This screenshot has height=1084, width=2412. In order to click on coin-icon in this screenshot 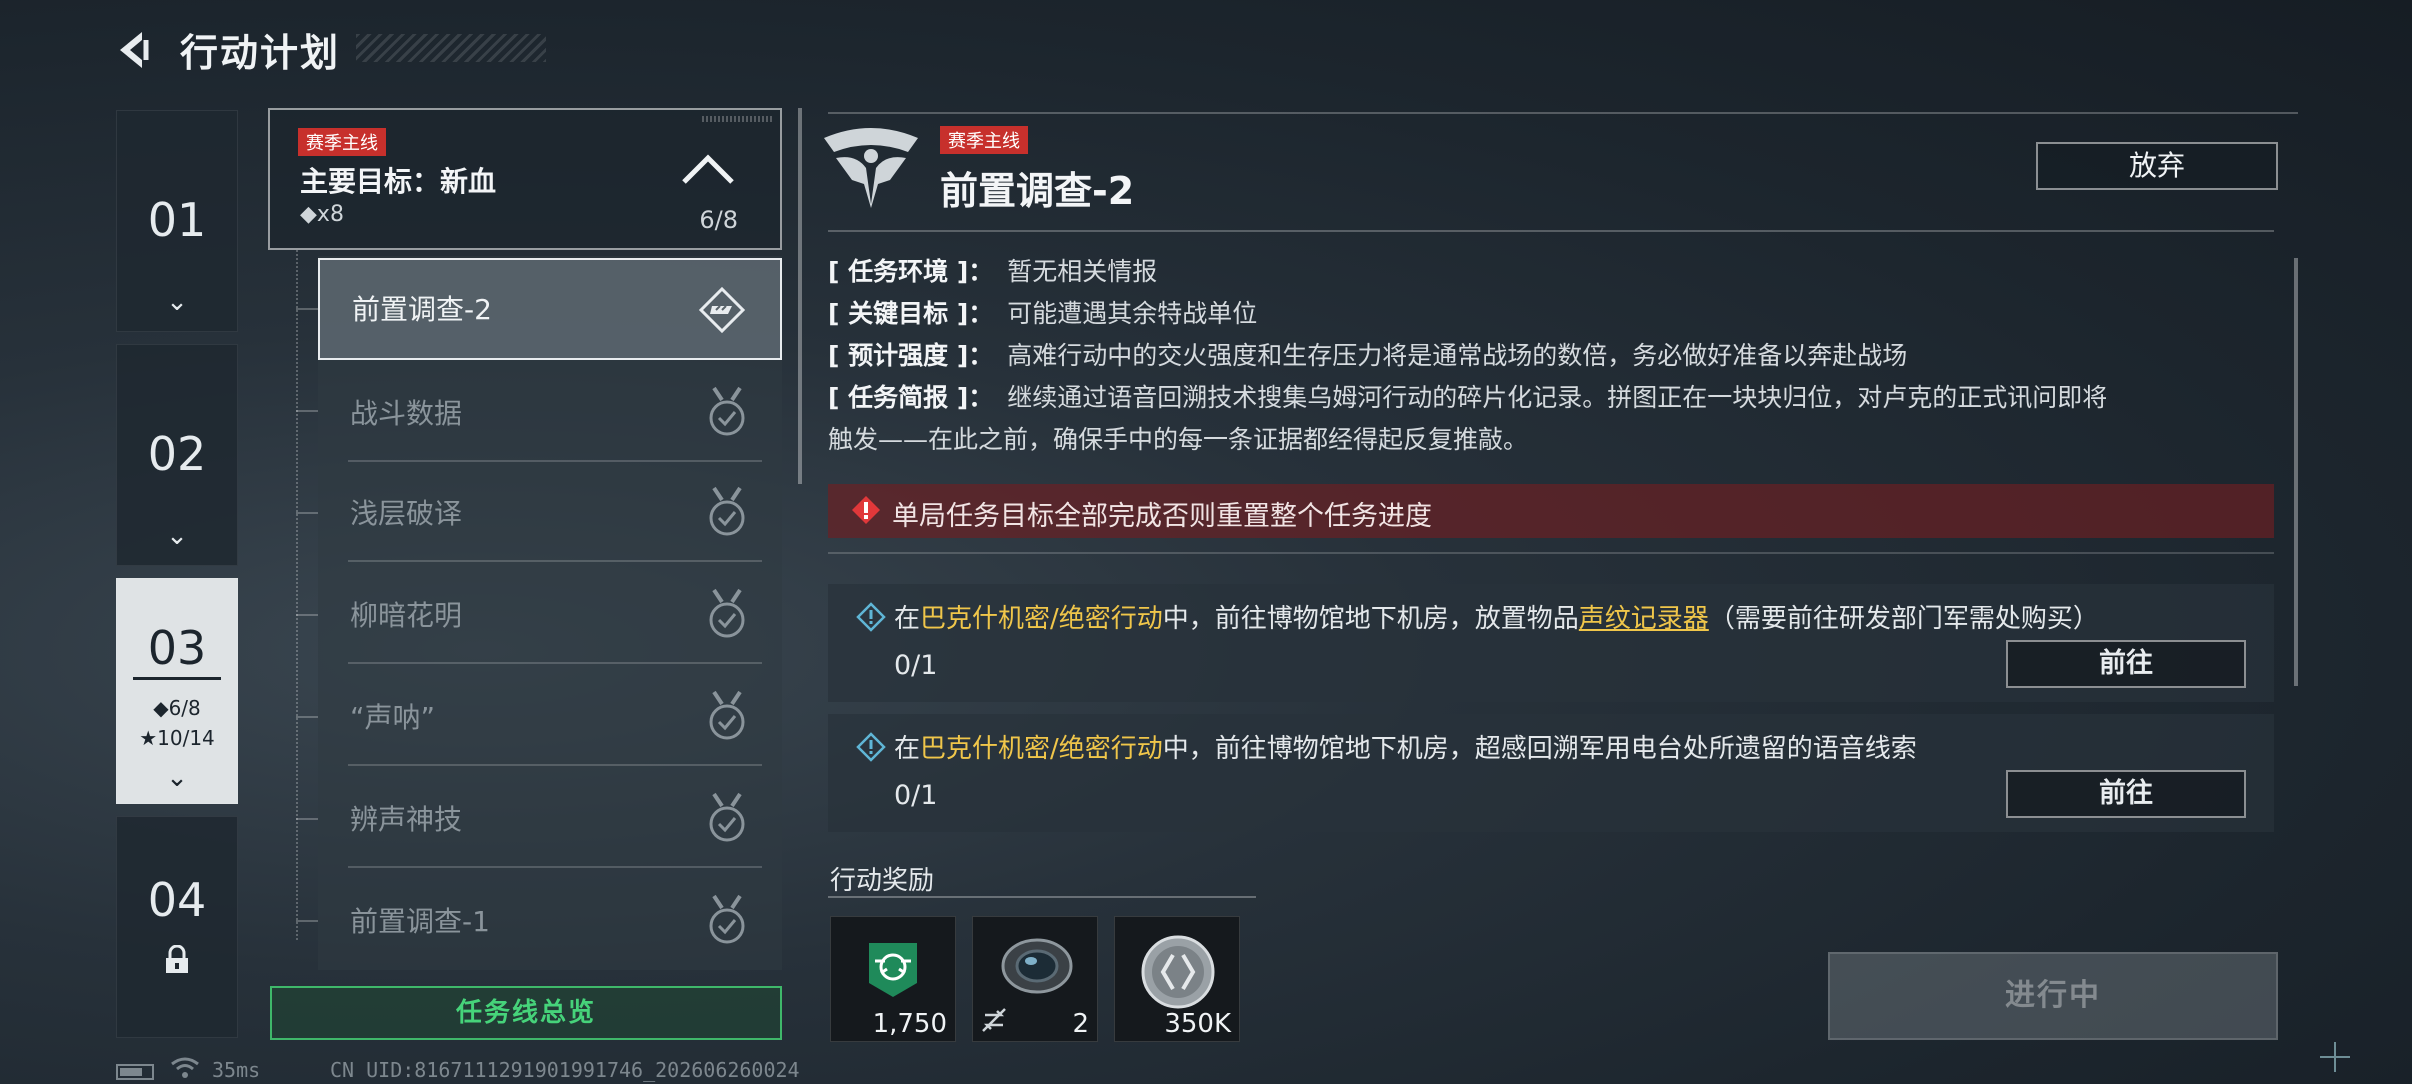, I will do `click(1178, 972)`.